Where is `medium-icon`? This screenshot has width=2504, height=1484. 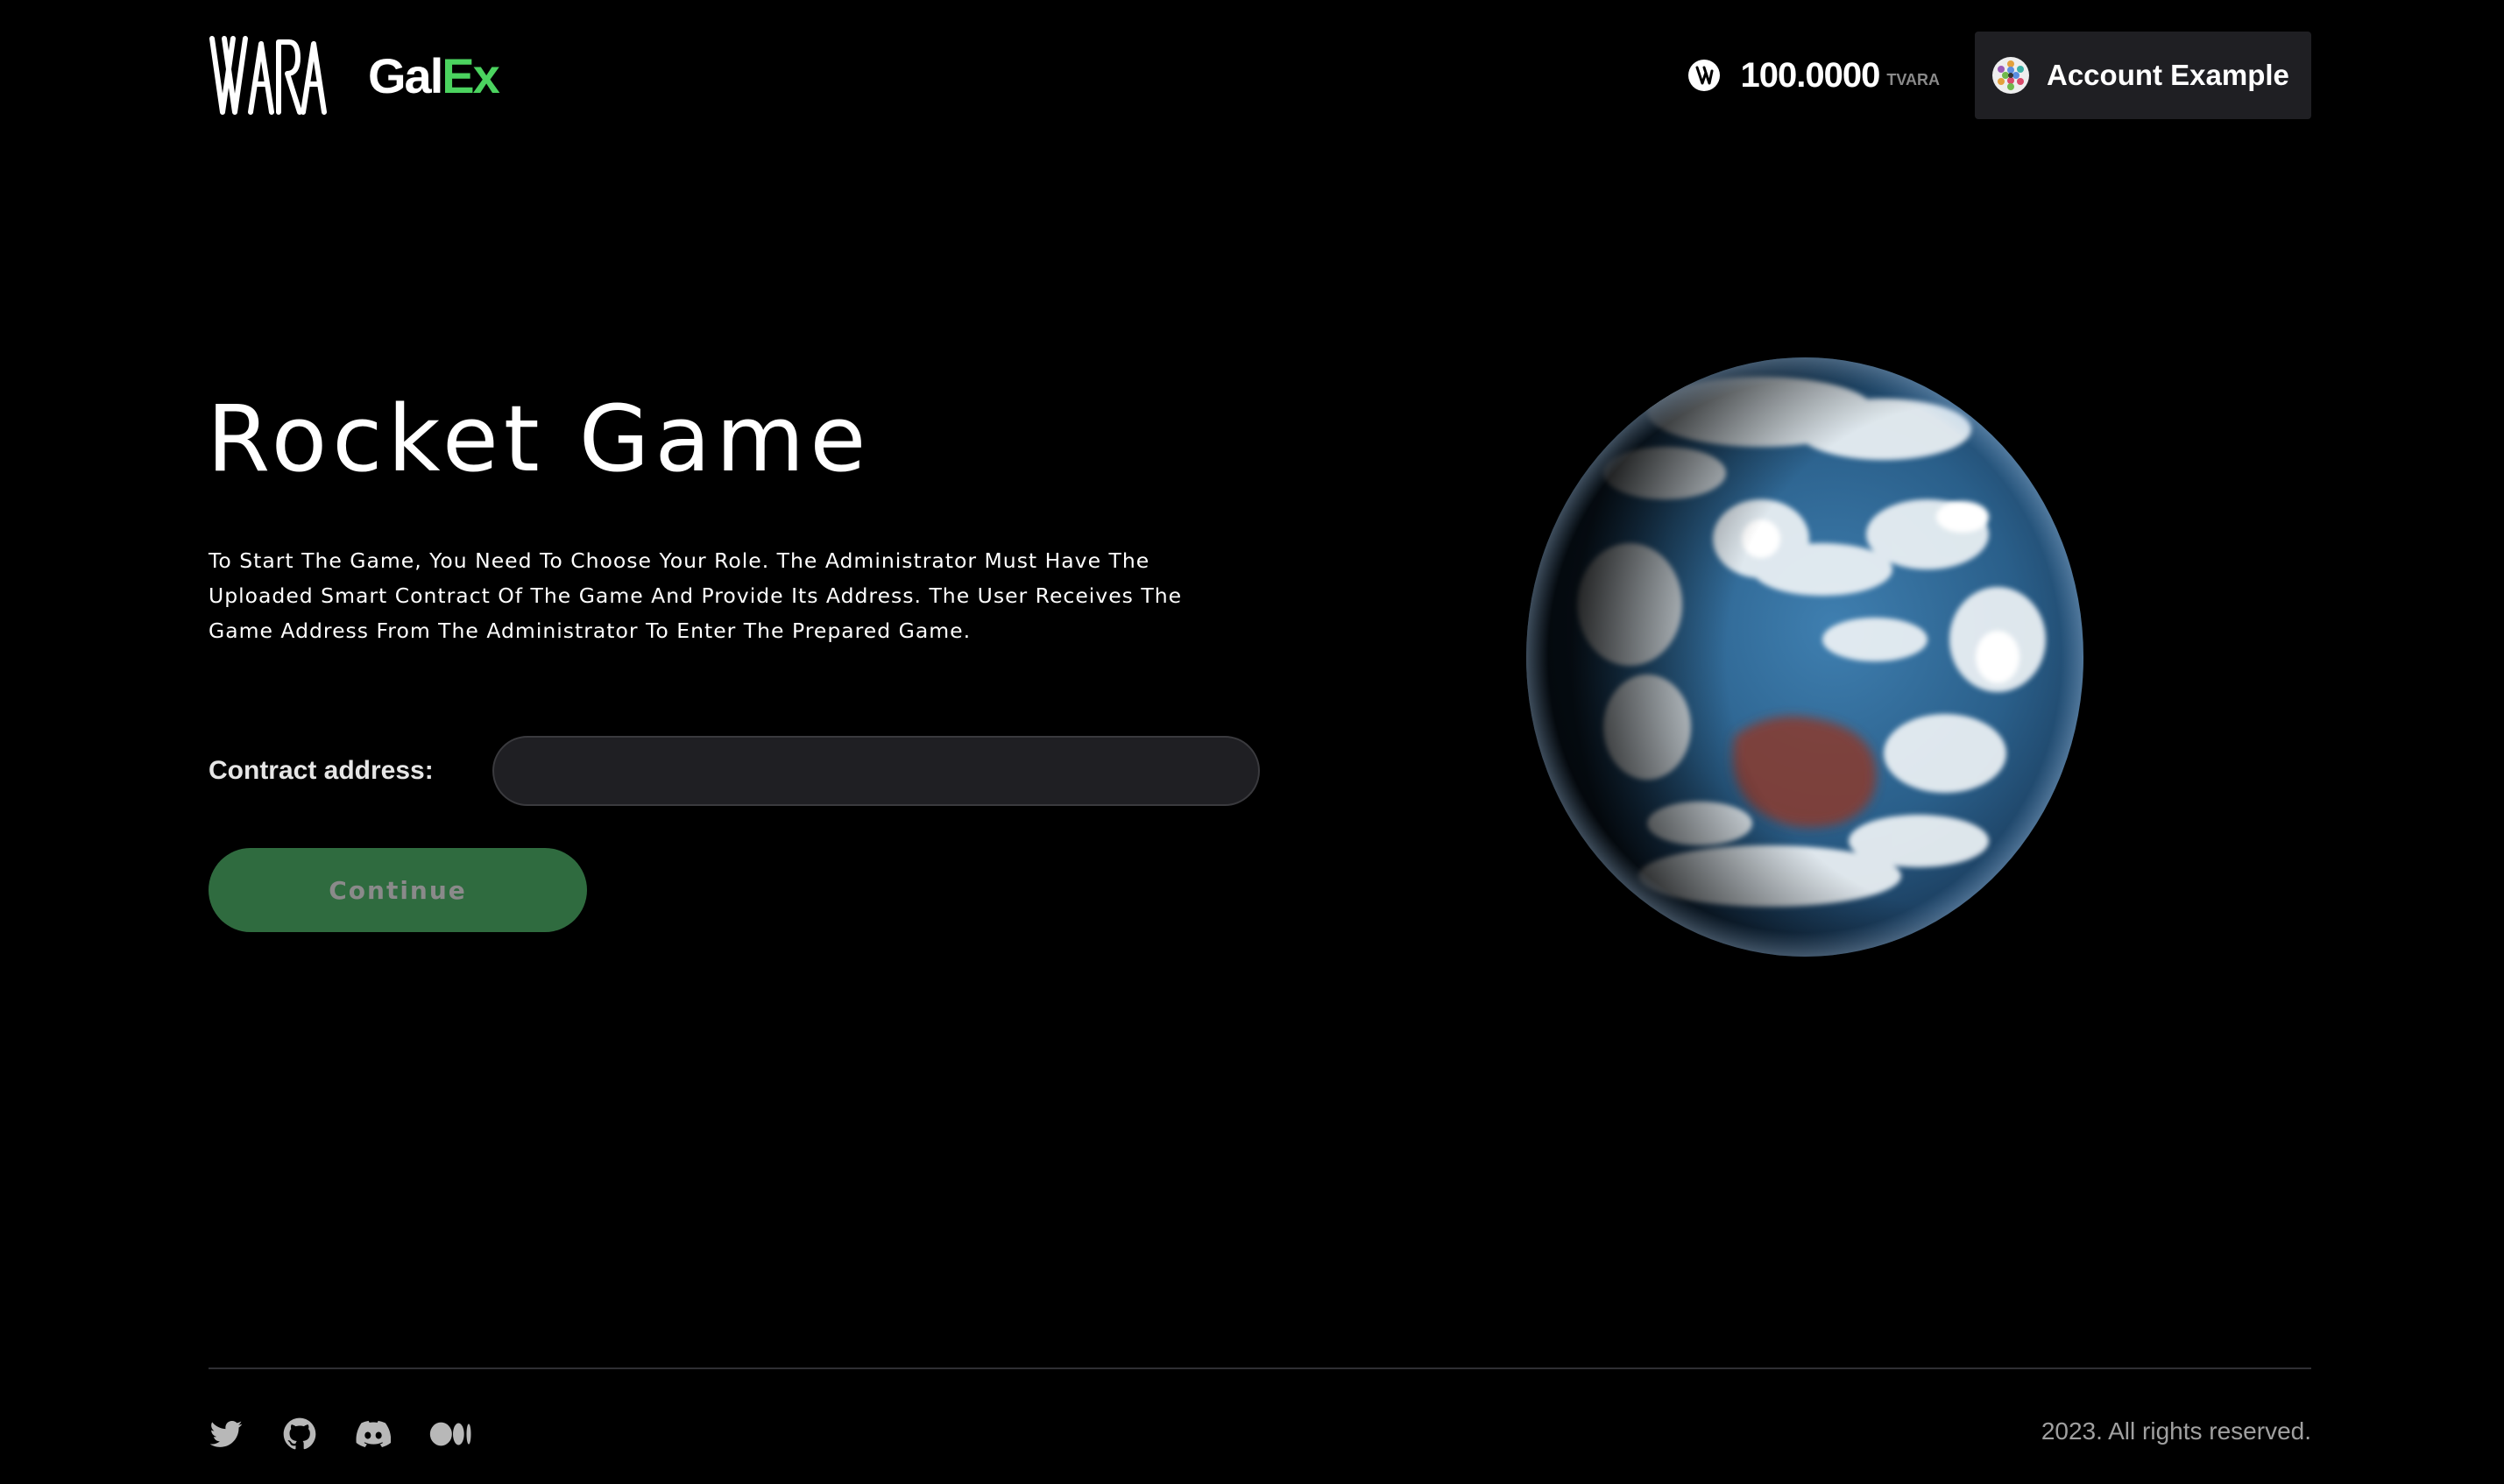 medium-icon is located at coordinates (451, 1435).